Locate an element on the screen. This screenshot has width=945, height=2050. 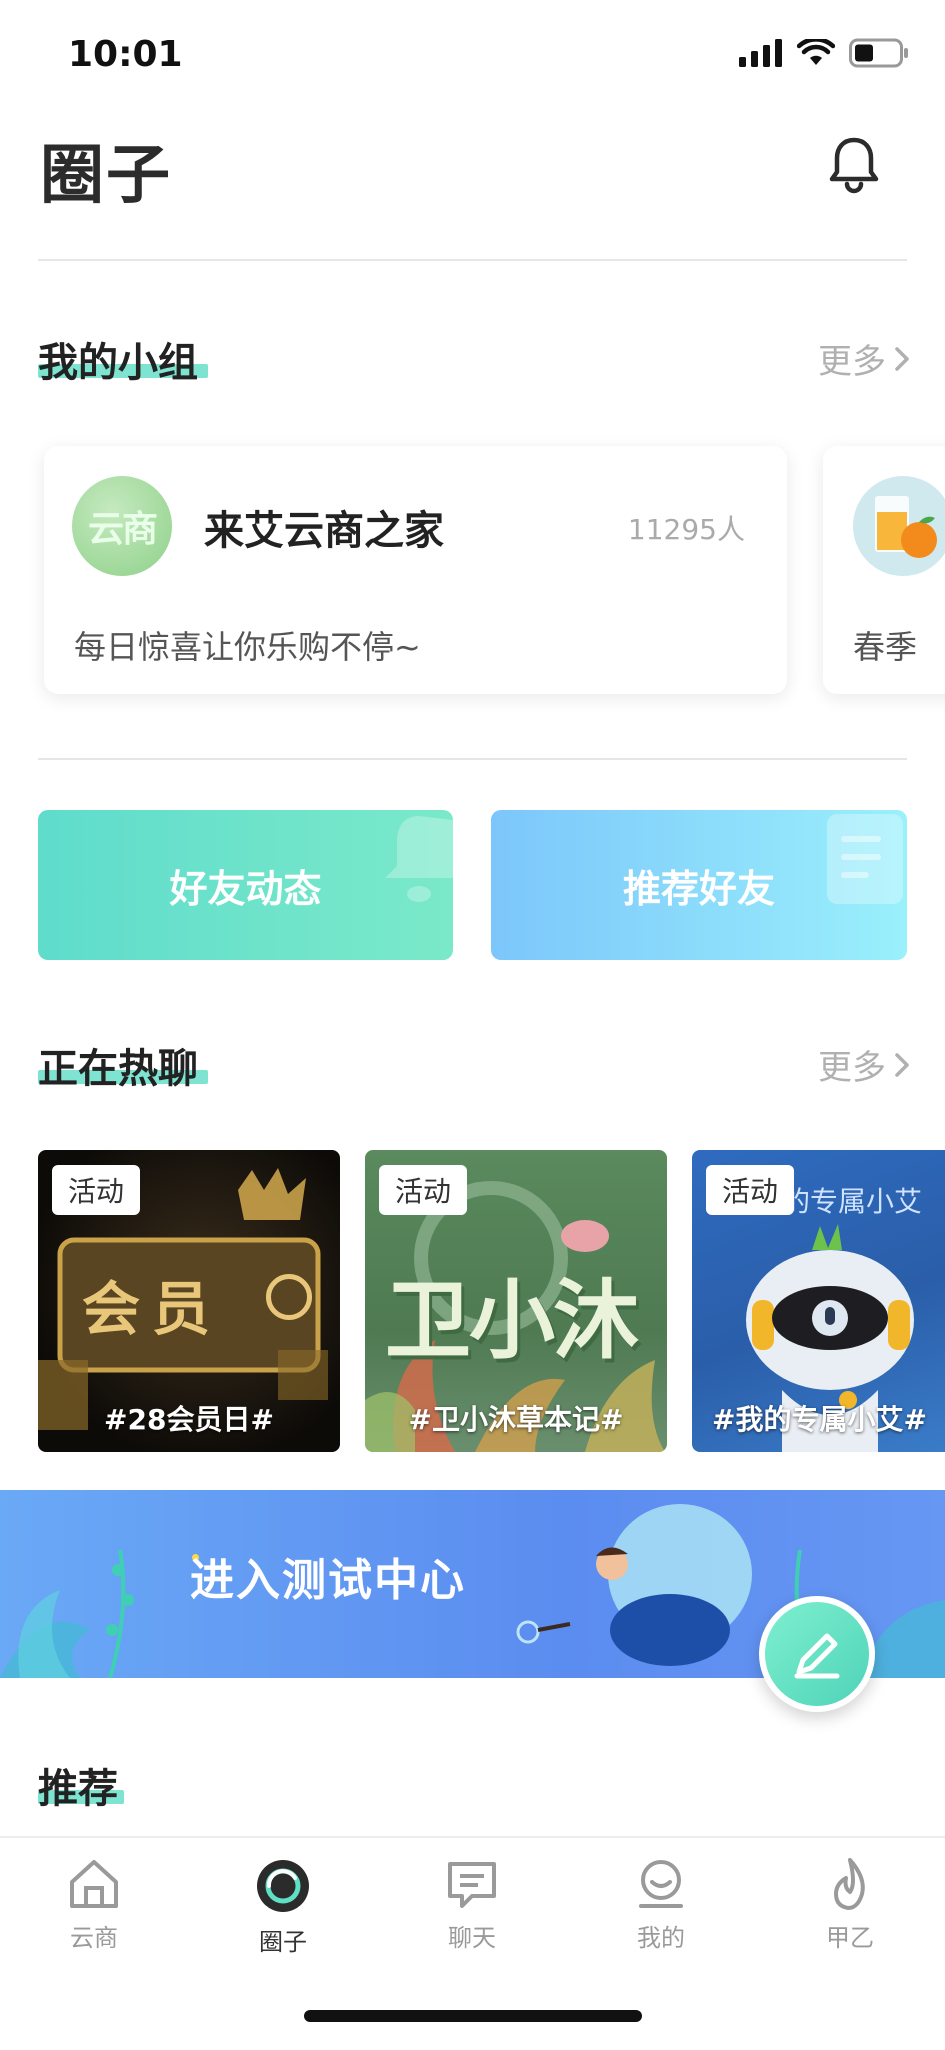
tab-label: 圈子 is located at coordinates (283, 1942).